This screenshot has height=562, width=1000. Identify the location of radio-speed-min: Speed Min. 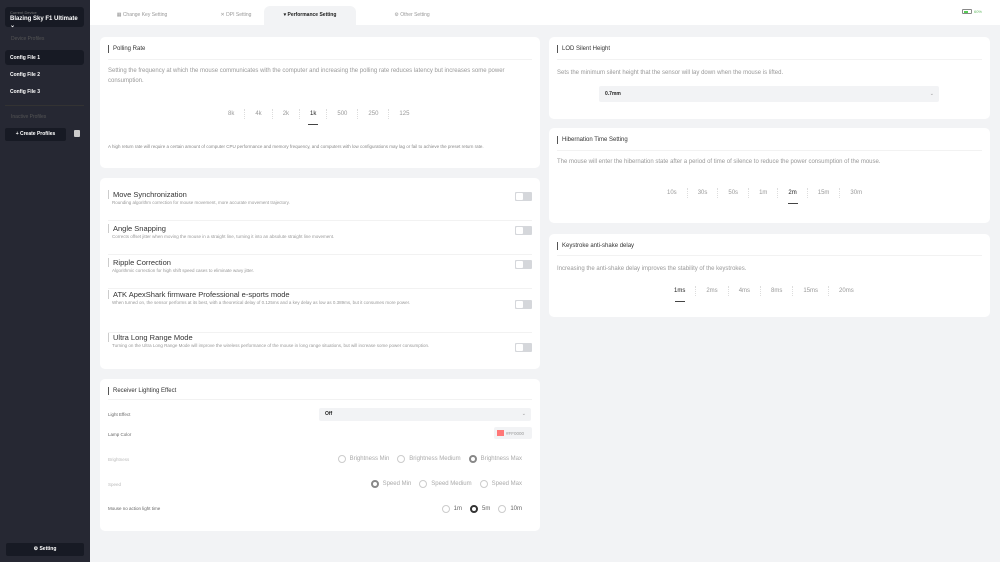
(390, 484).